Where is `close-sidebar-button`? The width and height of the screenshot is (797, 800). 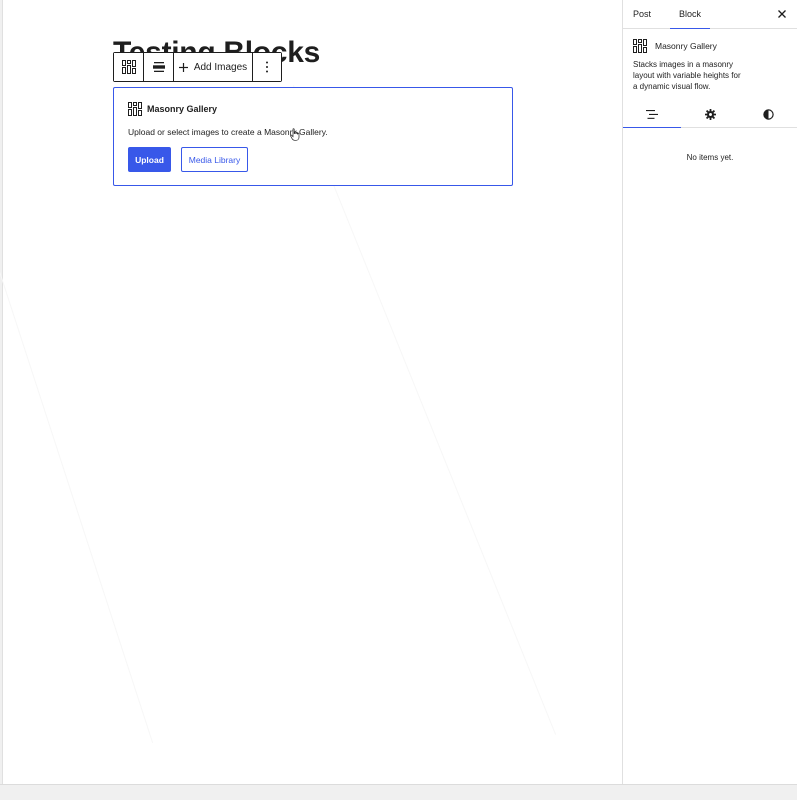
close-sidebar-button is located at coordinates (782, 14).